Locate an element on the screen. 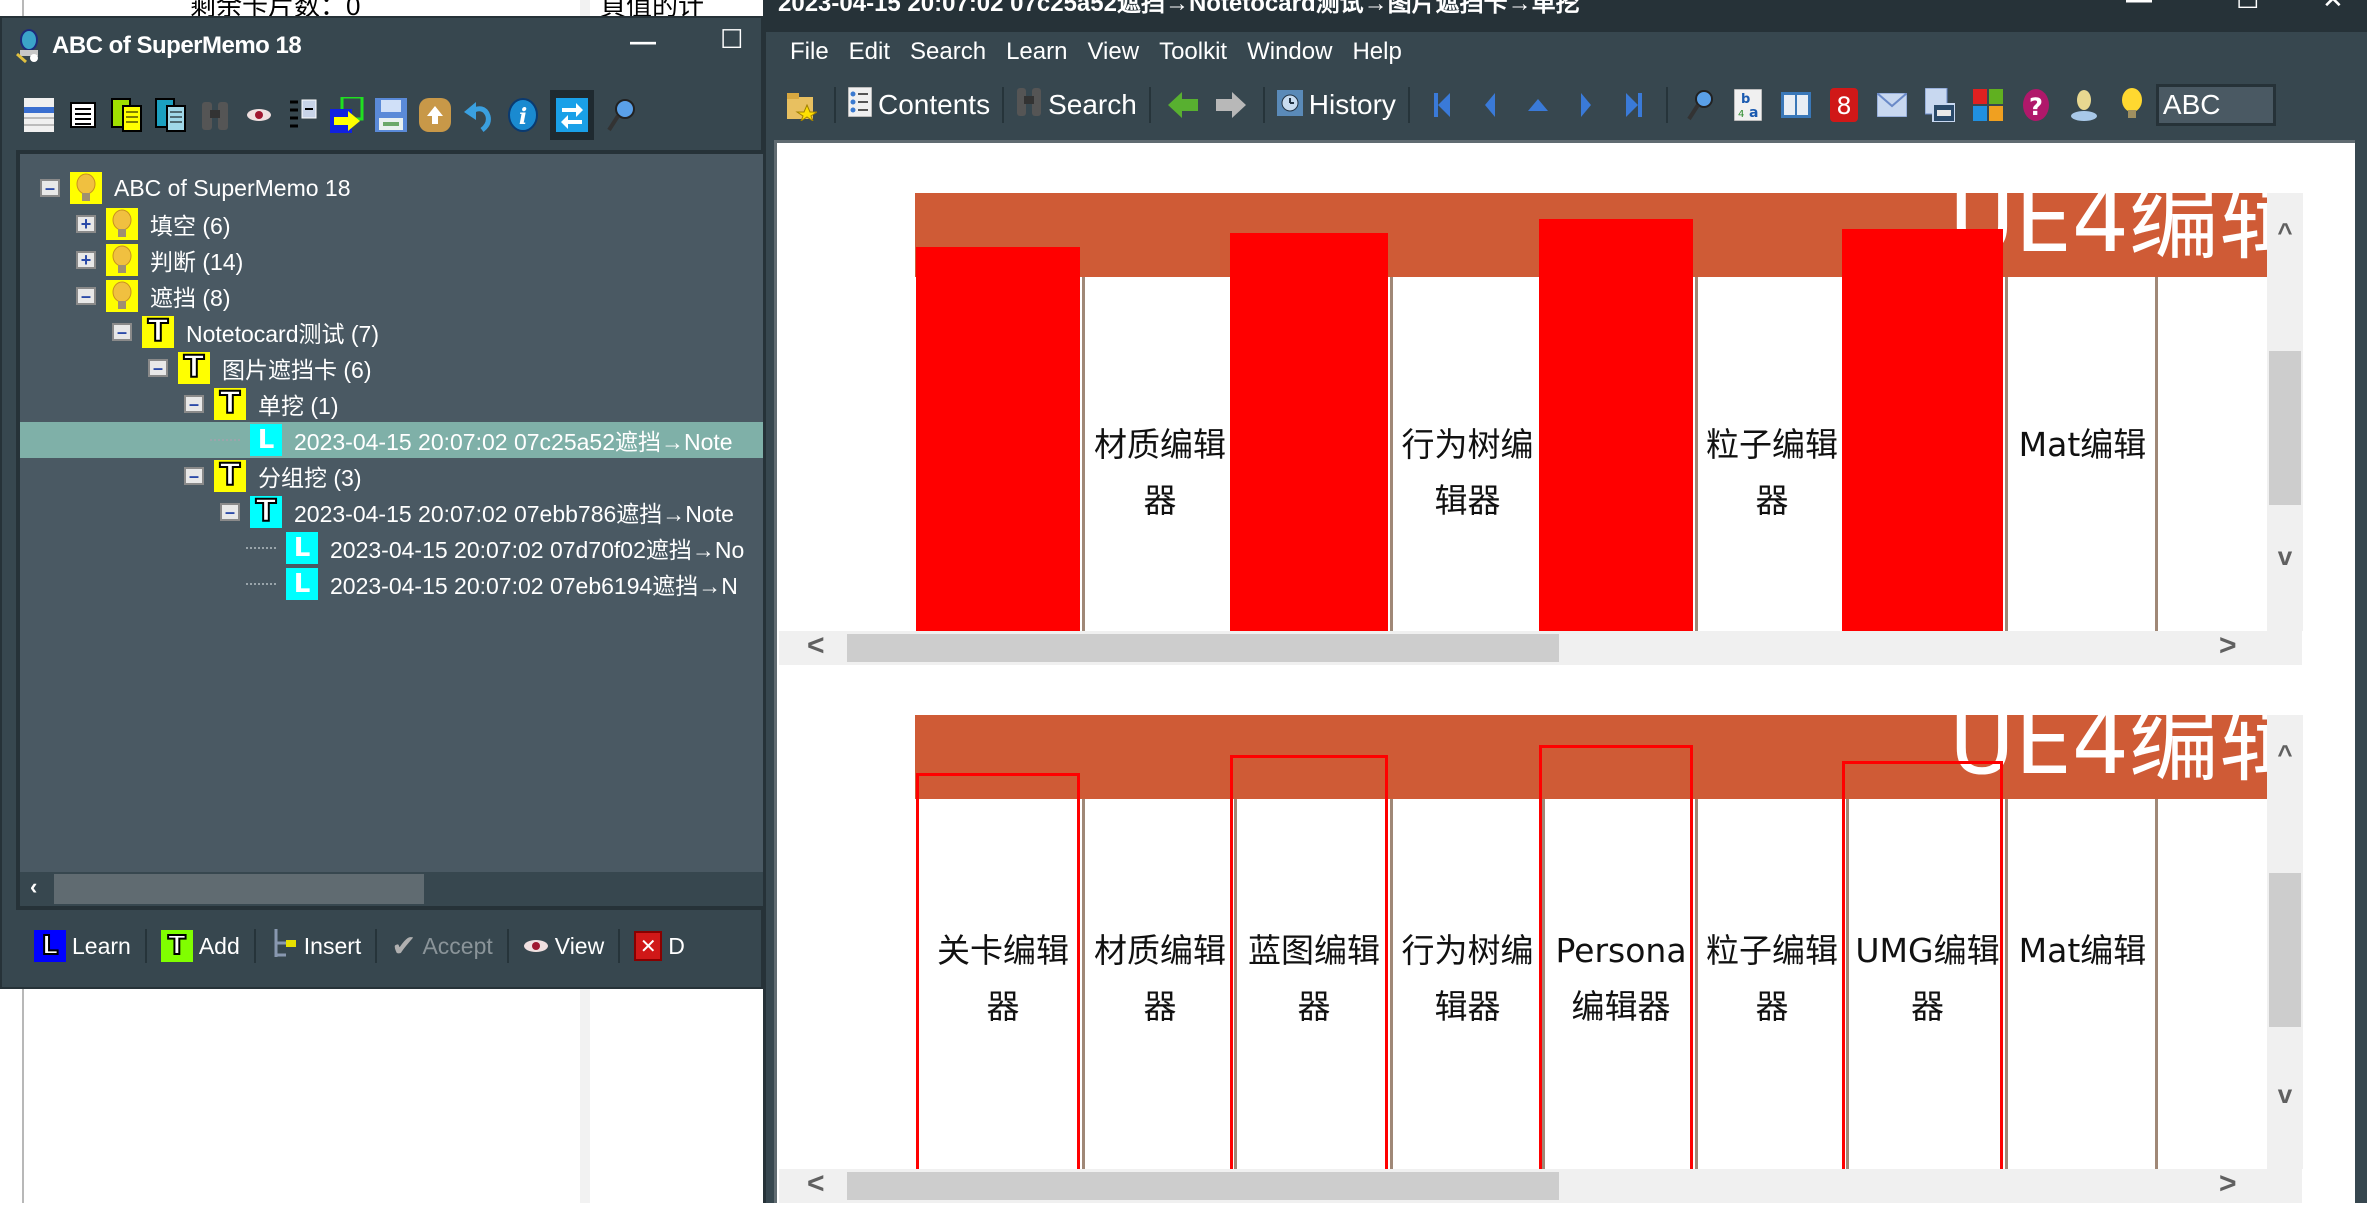 This screenshot has height=1205, width=2367. delete-button: ✕ D is located at coordinates (659, 946).